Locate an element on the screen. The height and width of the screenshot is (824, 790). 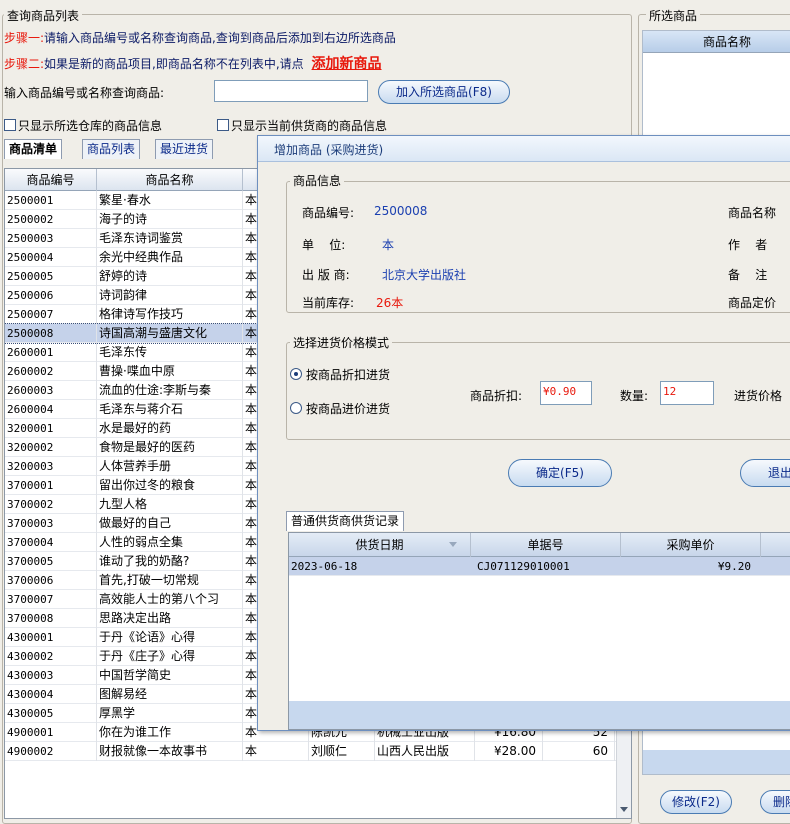
cell-name: 九型人格 is located at coordinates (170, 504).